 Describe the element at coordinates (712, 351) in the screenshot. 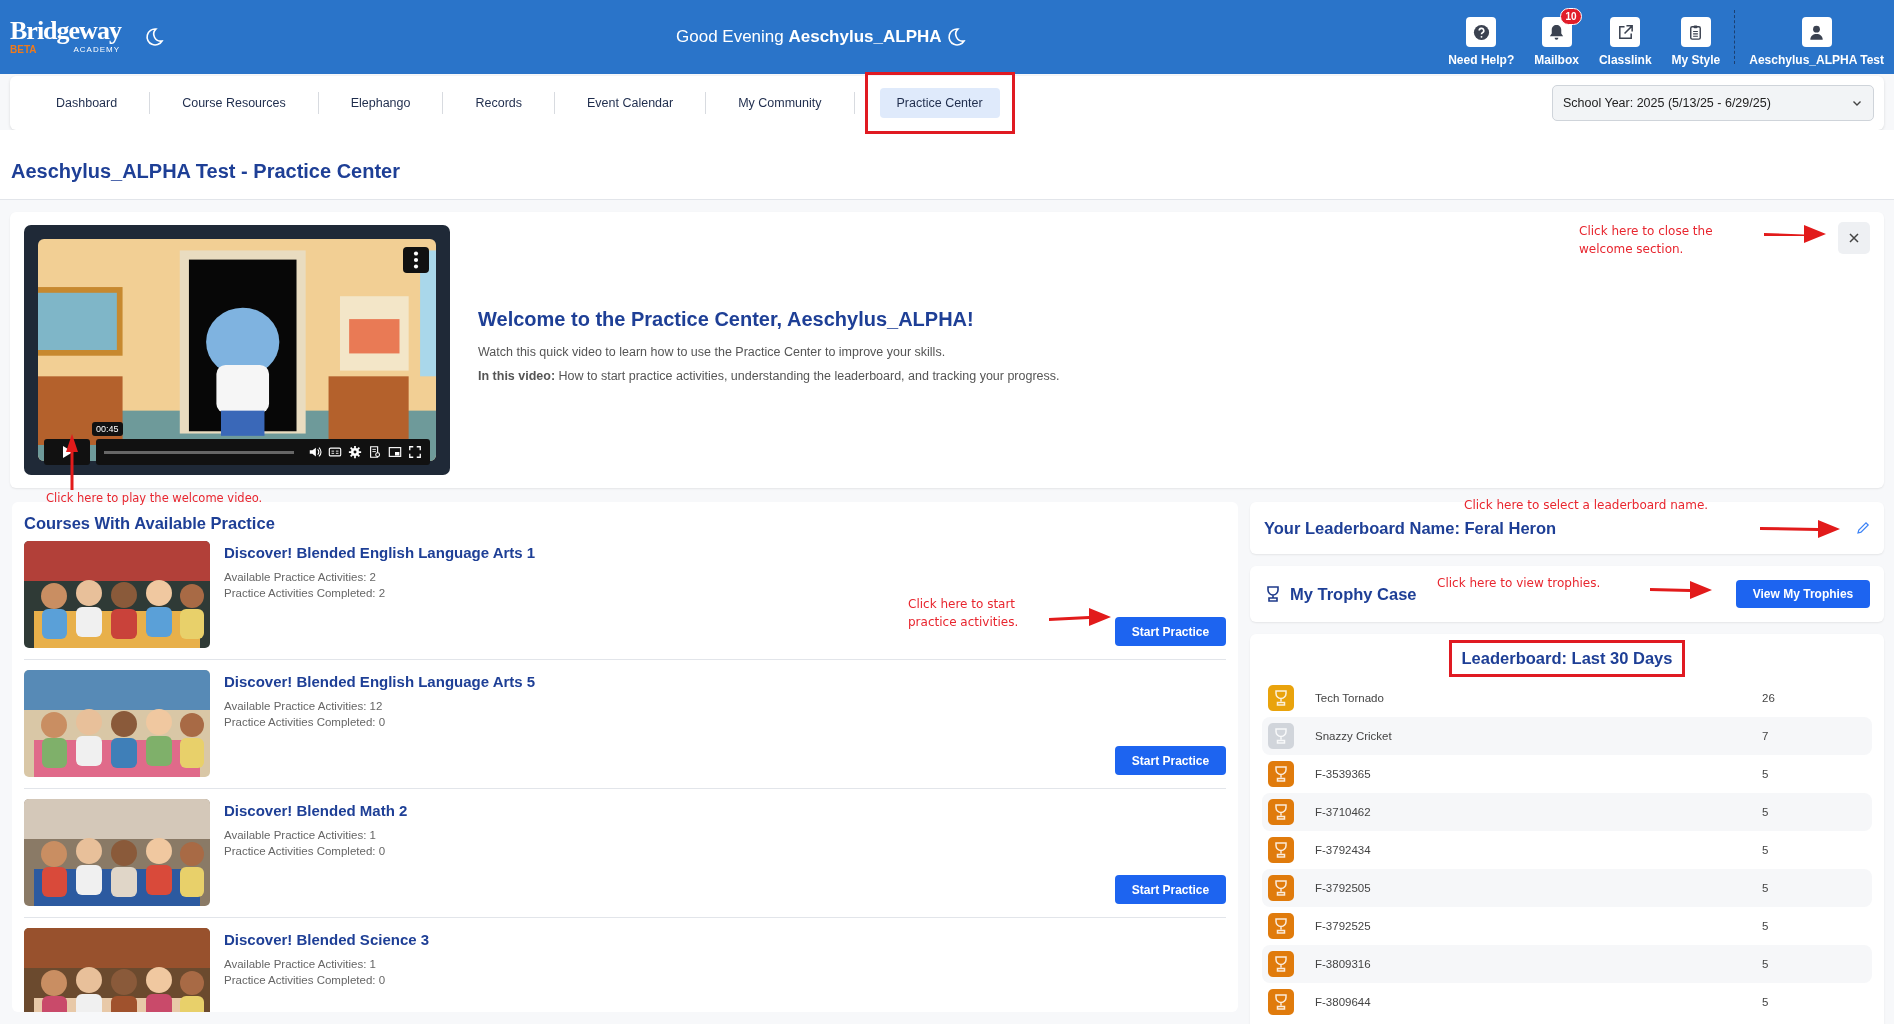

I see `welcome-text: Watch this quick video to learn how to use the Practice Center to improve your skills.` at that location.